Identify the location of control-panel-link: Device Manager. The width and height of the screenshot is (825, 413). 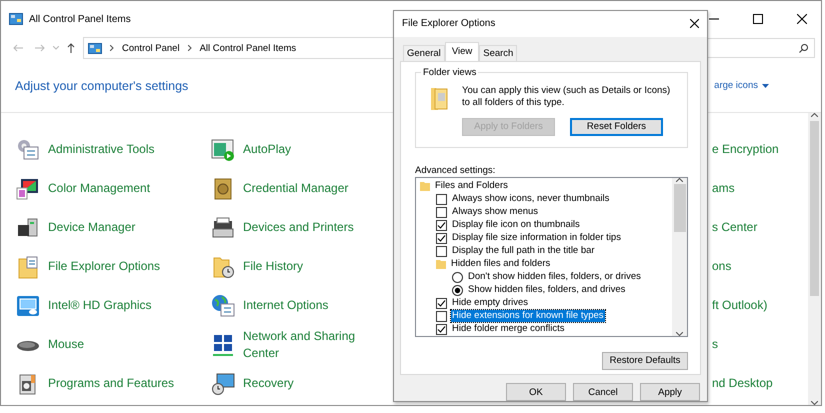
(92, 227).